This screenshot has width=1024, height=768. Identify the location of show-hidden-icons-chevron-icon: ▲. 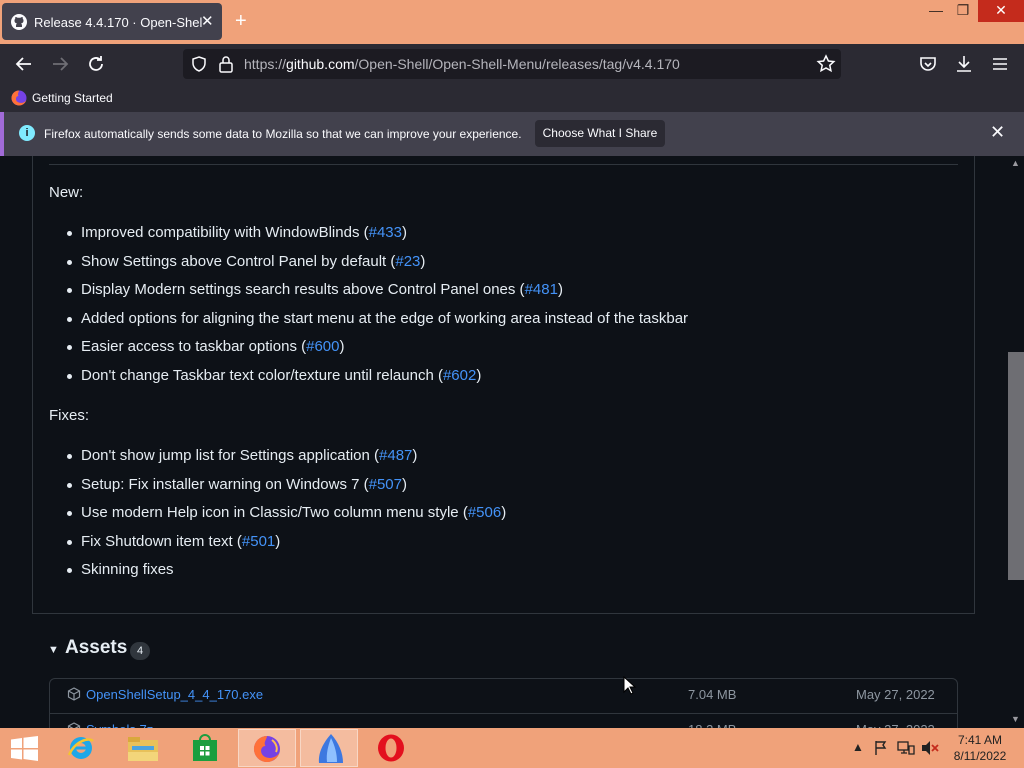
(858, 747).